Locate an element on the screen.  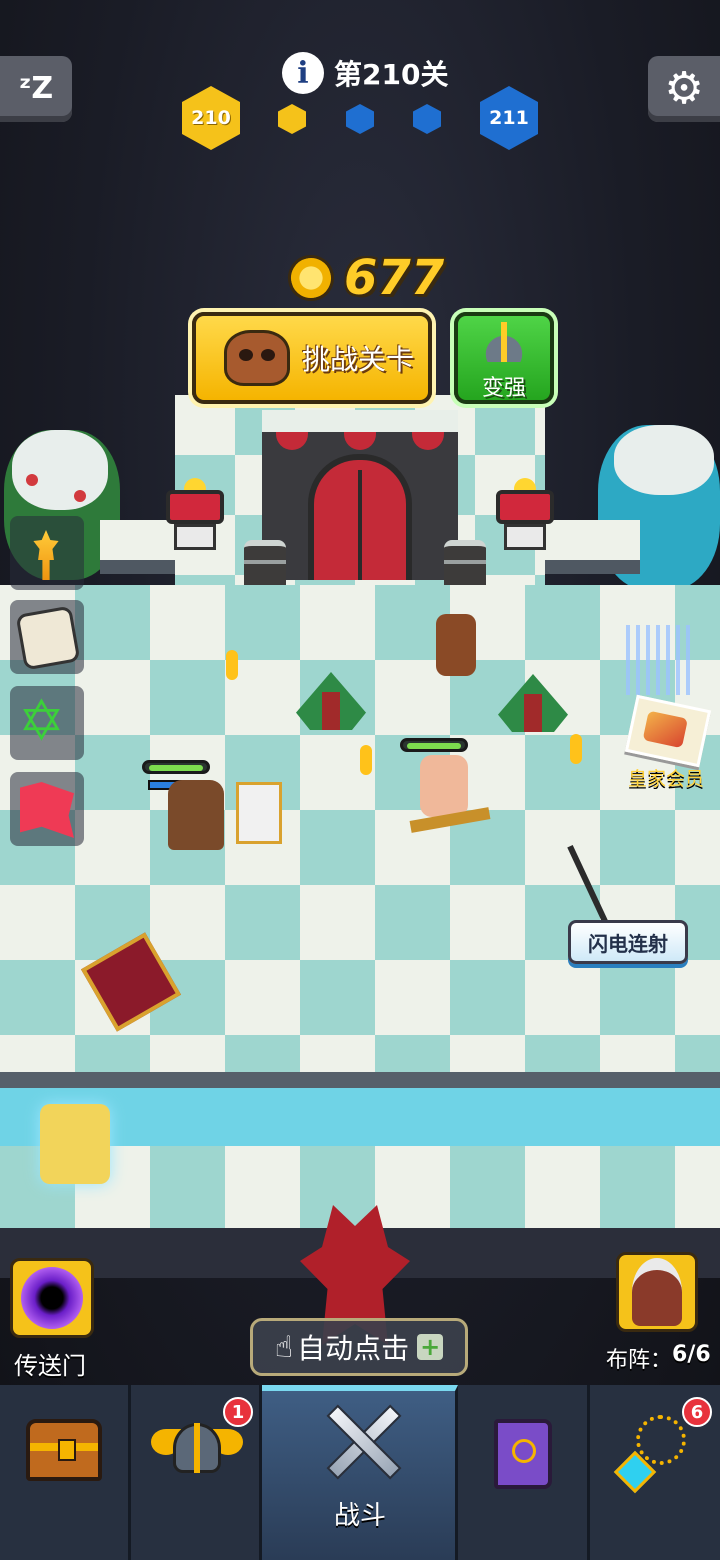
amulet-icon is located at coordinates (651, 1454).